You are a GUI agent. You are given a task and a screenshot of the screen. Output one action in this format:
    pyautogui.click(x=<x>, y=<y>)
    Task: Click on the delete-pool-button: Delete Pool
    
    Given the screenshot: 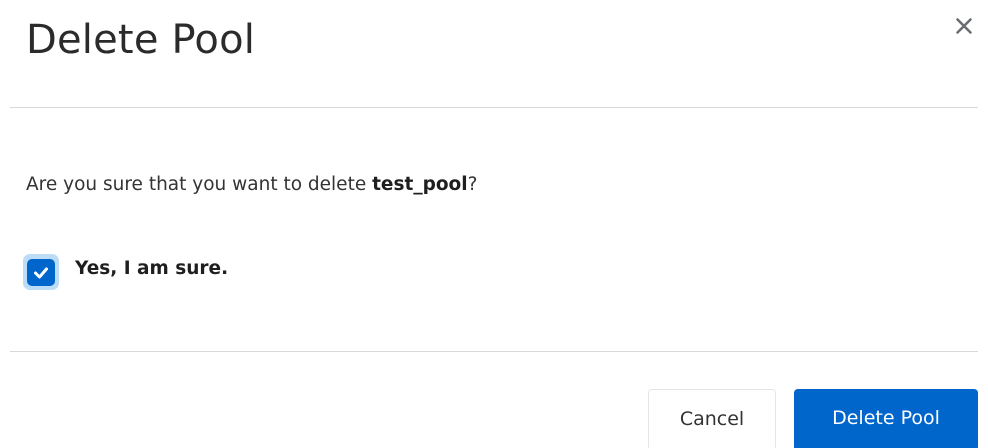 What is the action you would take?
    pyautogui.click(x=886, y=418)
    